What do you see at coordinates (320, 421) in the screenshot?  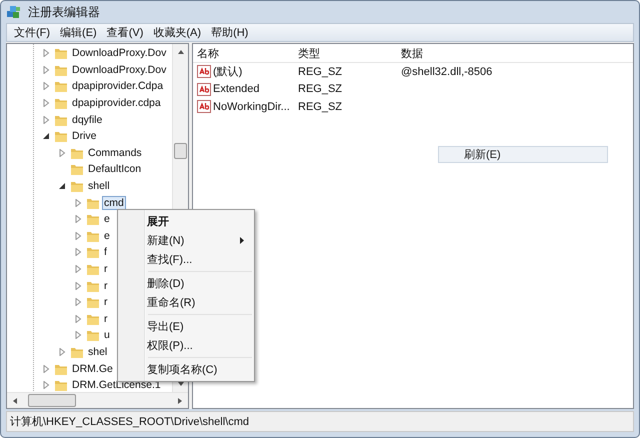 I see `status-bar: 计算机\HKEY_CLASSES_ROOT\Drive\shell\cmd` at bounding box center [320, 421].